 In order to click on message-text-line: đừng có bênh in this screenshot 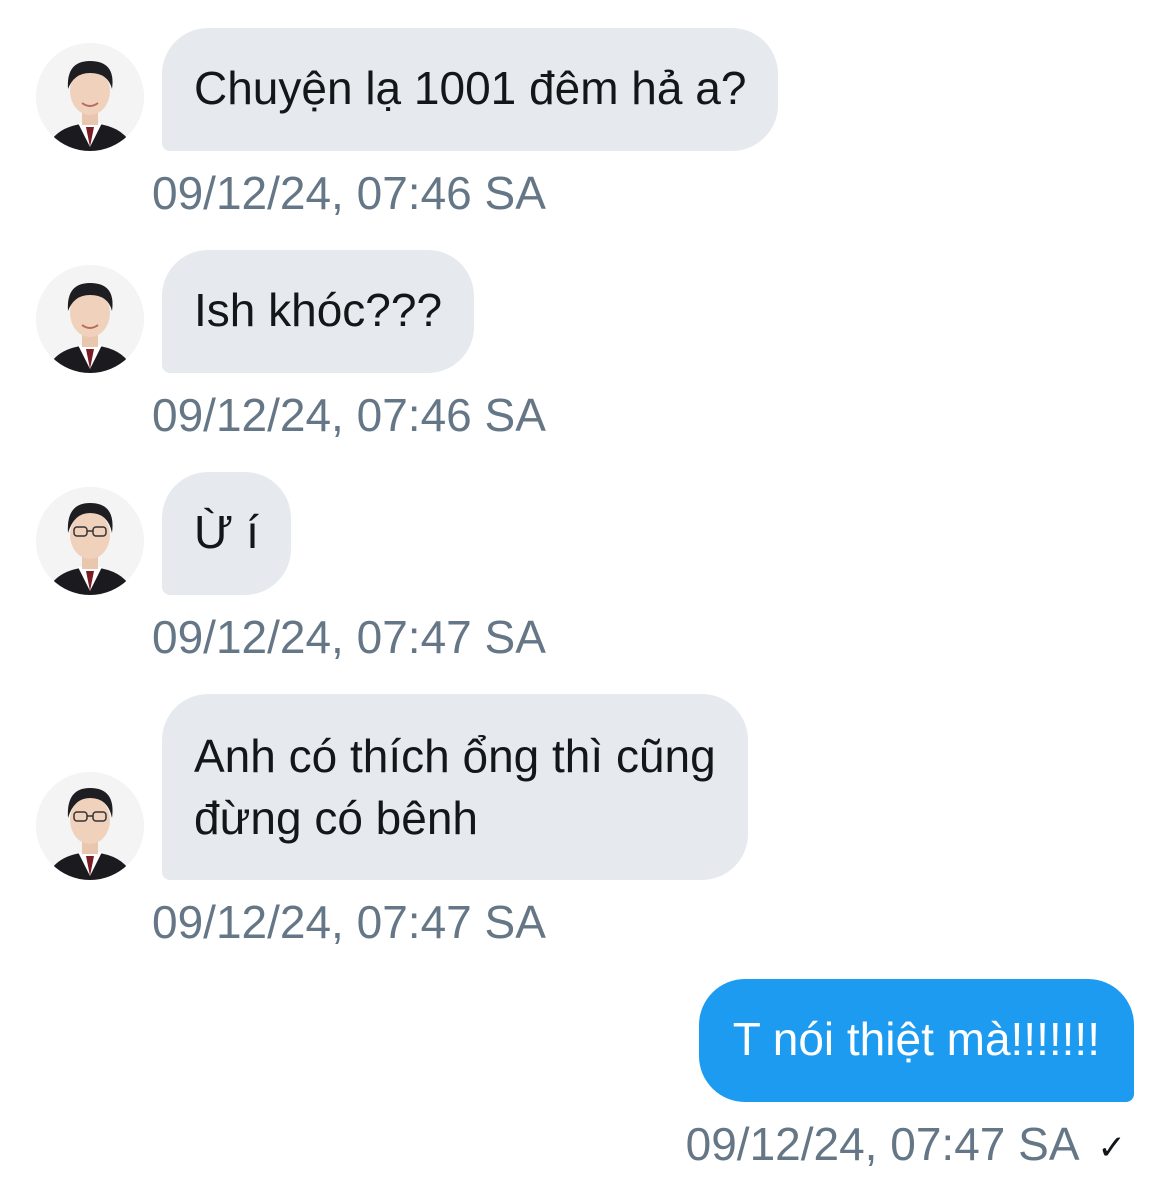, I will do `click(336, 818)`.